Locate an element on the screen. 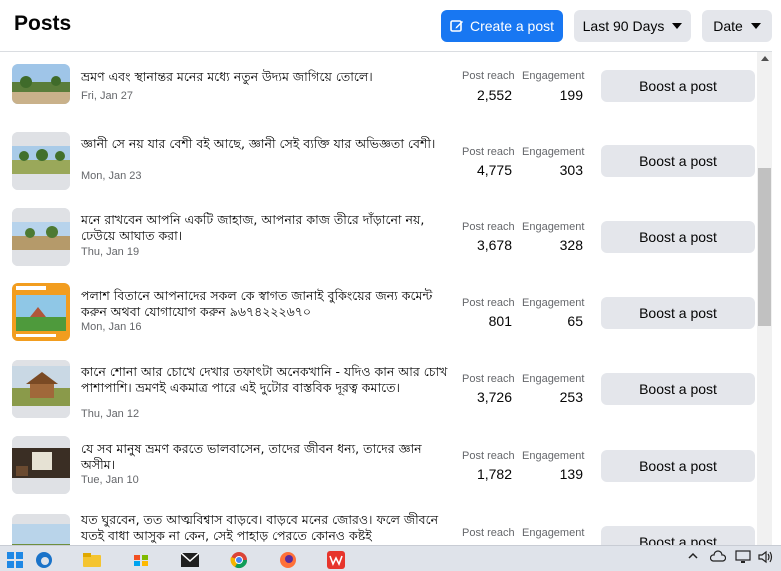  engagement-value: 199 is located at coordinates (571, 95).